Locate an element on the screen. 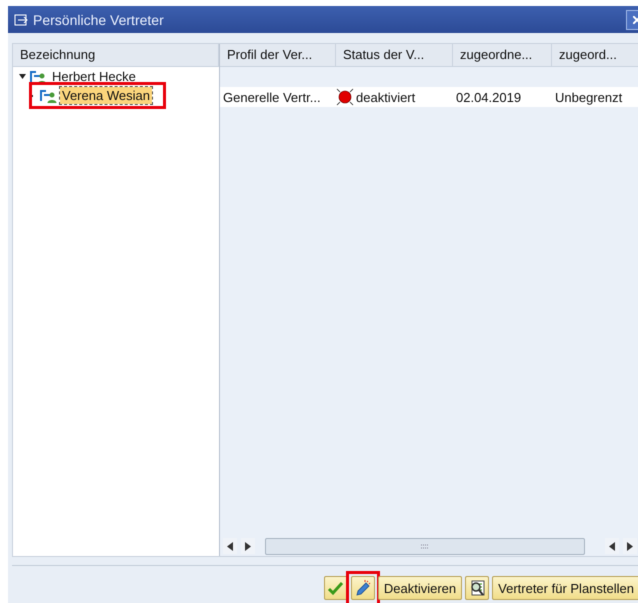 The height and width of the screenshot is (603, 638). scrollbar-thumb is located at coordinates (425, 546).